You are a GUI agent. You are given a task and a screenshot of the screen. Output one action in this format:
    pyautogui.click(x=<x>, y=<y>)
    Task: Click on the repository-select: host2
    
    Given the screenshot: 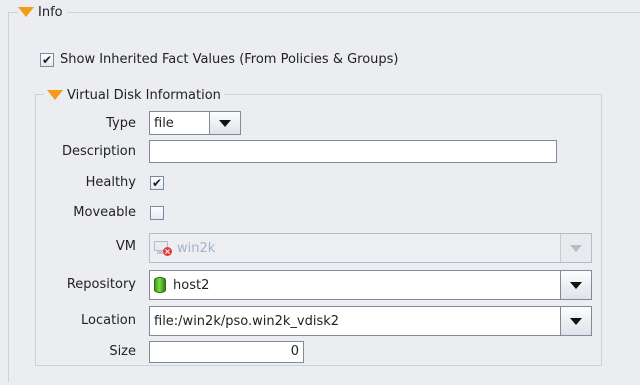 What is the action you would take?
    pyautogui.click(x=370, y=285)
    